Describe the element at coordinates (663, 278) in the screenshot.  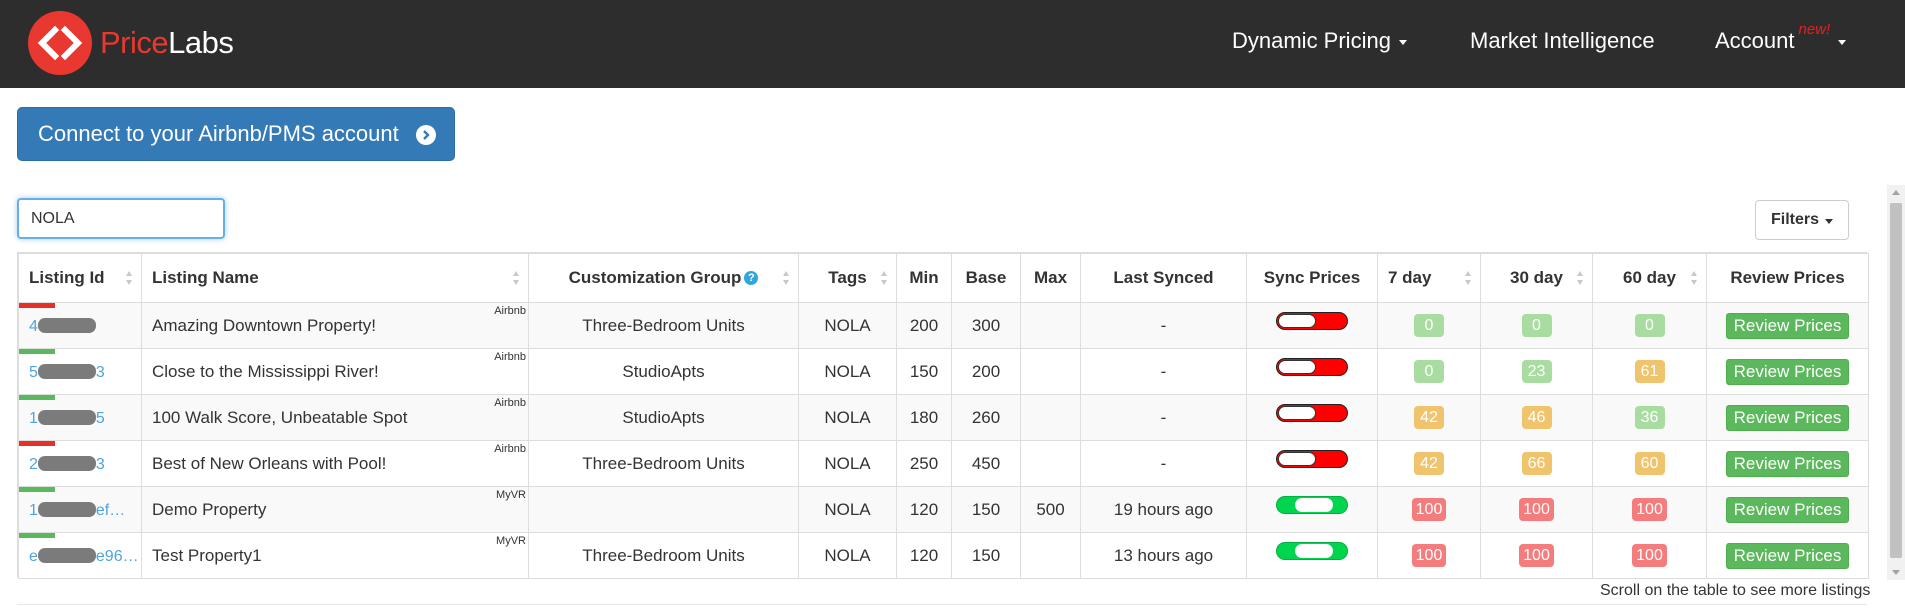
I see `col-customization-group: Customization Group?` at that location.